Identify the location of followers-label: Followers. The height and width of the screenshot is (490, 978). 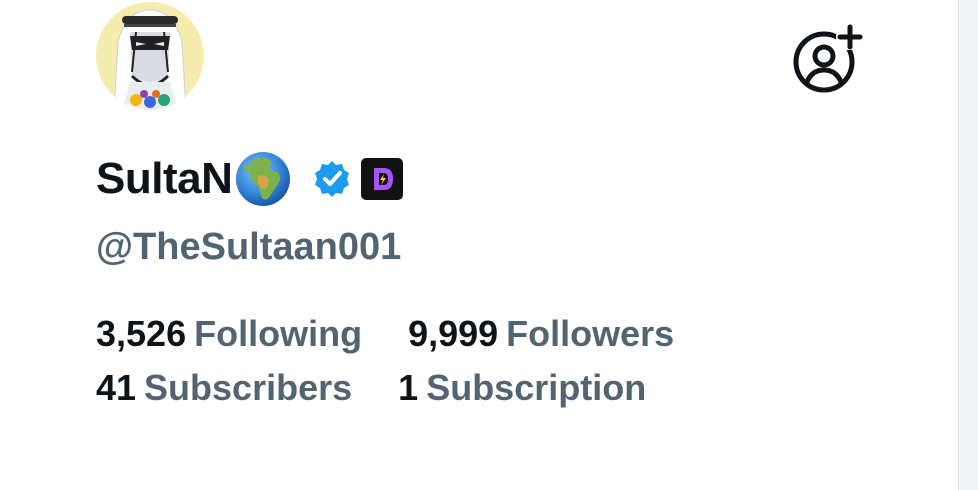
(590, 333).